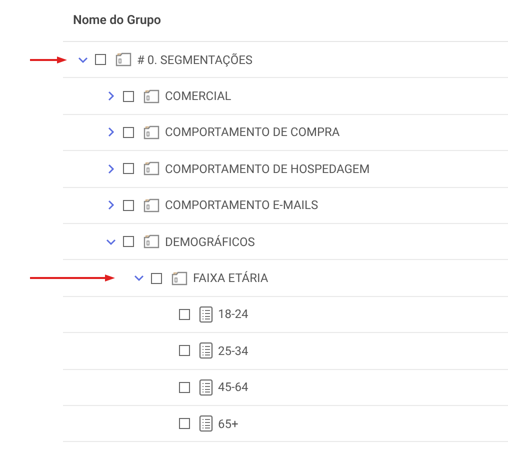 This screenshot has height=454, width=508. Describe the element at coordinates (210, 241) in the screenshot. I see `tree-item-label: DEMOGRÁFICOS` at that location.